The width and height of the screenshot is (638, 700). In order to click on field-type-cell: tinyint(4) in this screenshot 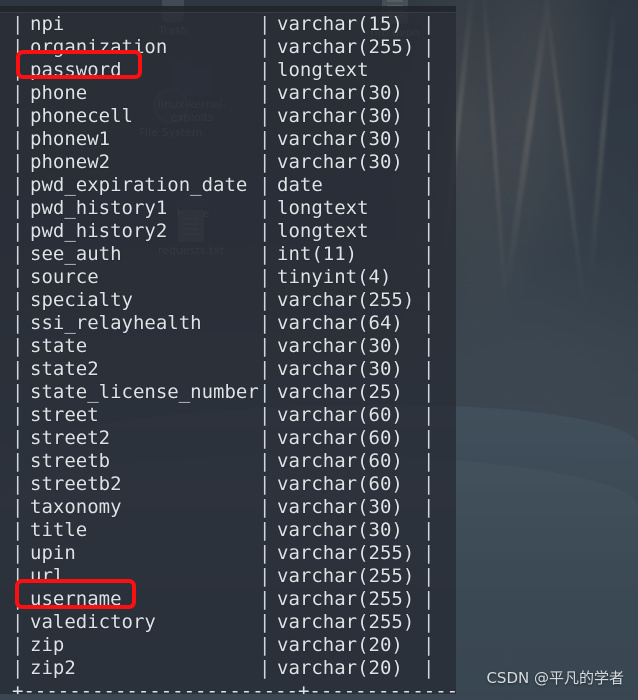, I will do `click(334, 277)`.